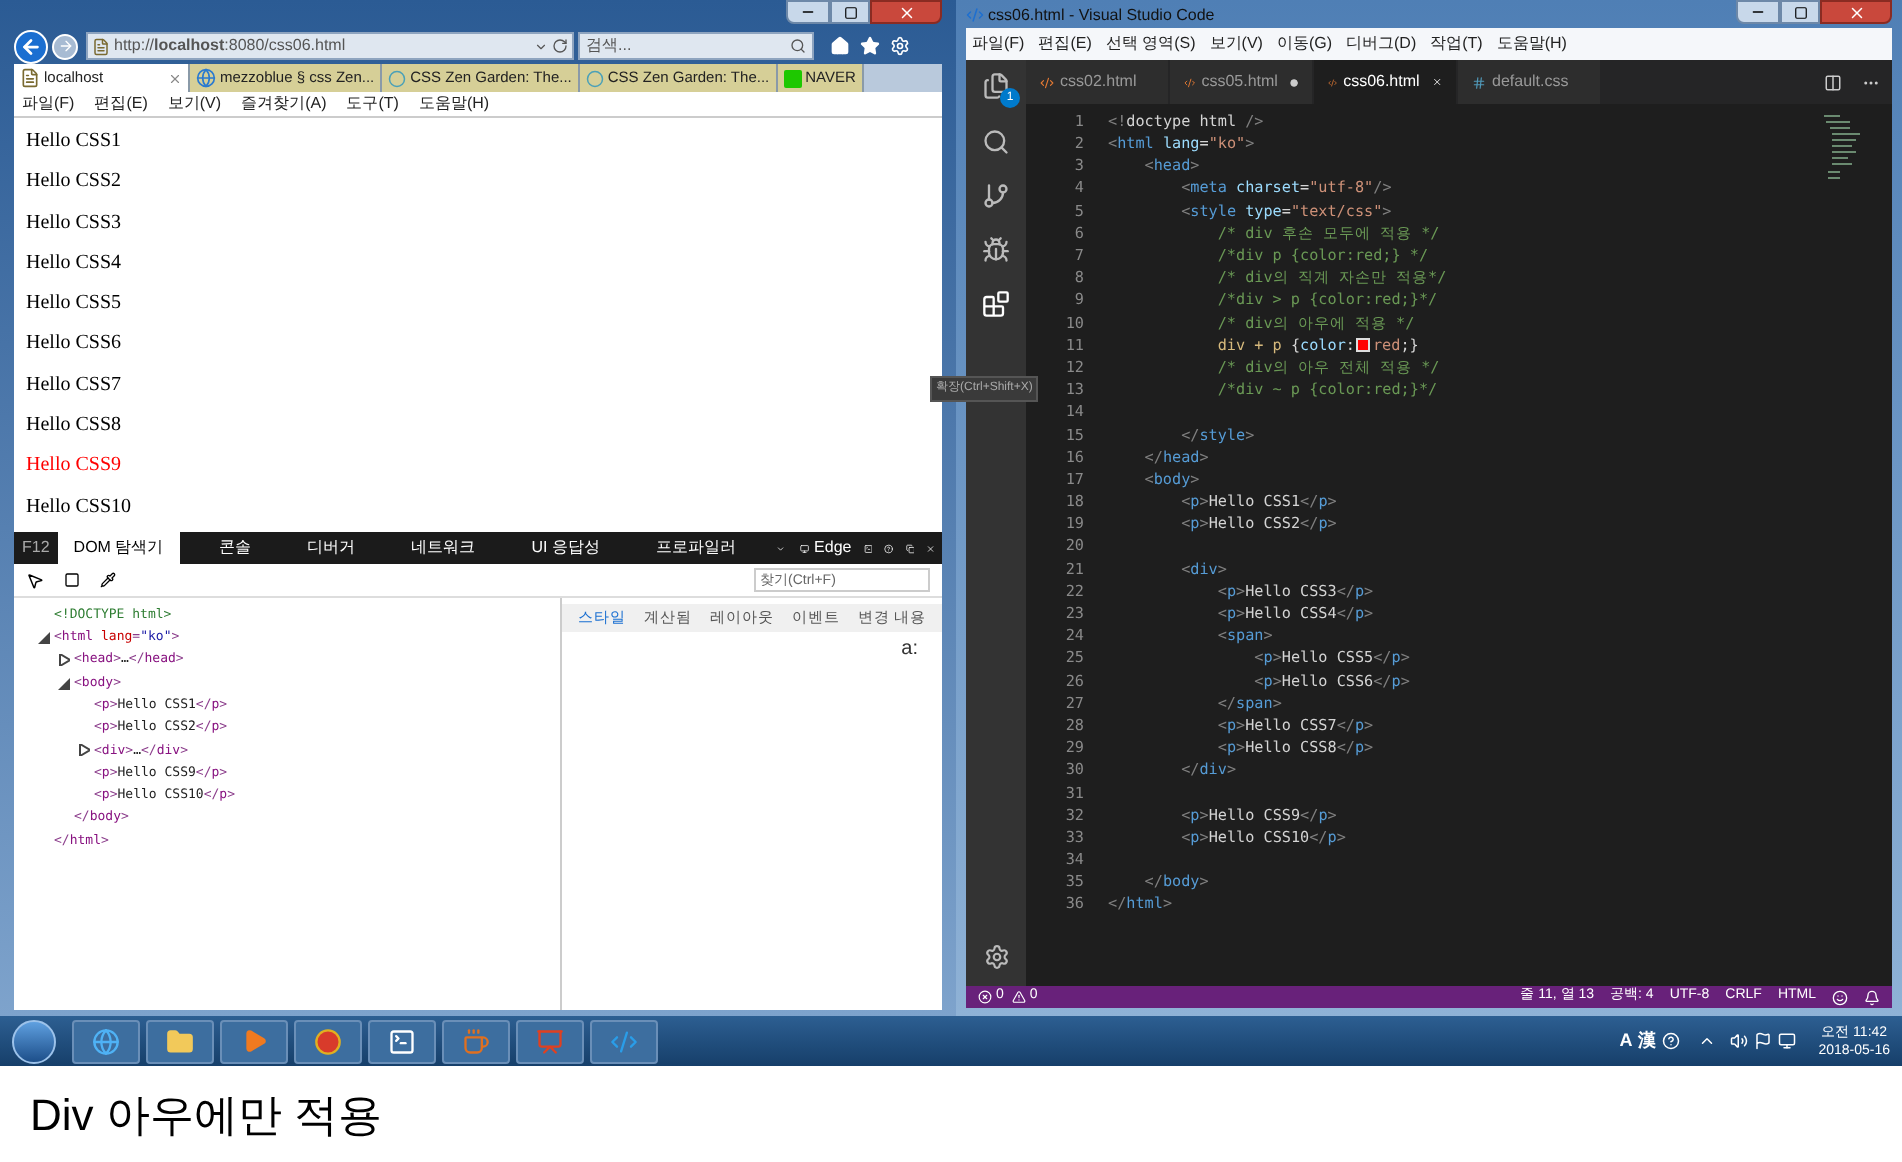 The height and width of the screenshot is (1162, 1902). What do you see at coordinates (1626, 1041) in the screenshot?
I see `ime-indicator: A` at bounding box center [1626, 1041].